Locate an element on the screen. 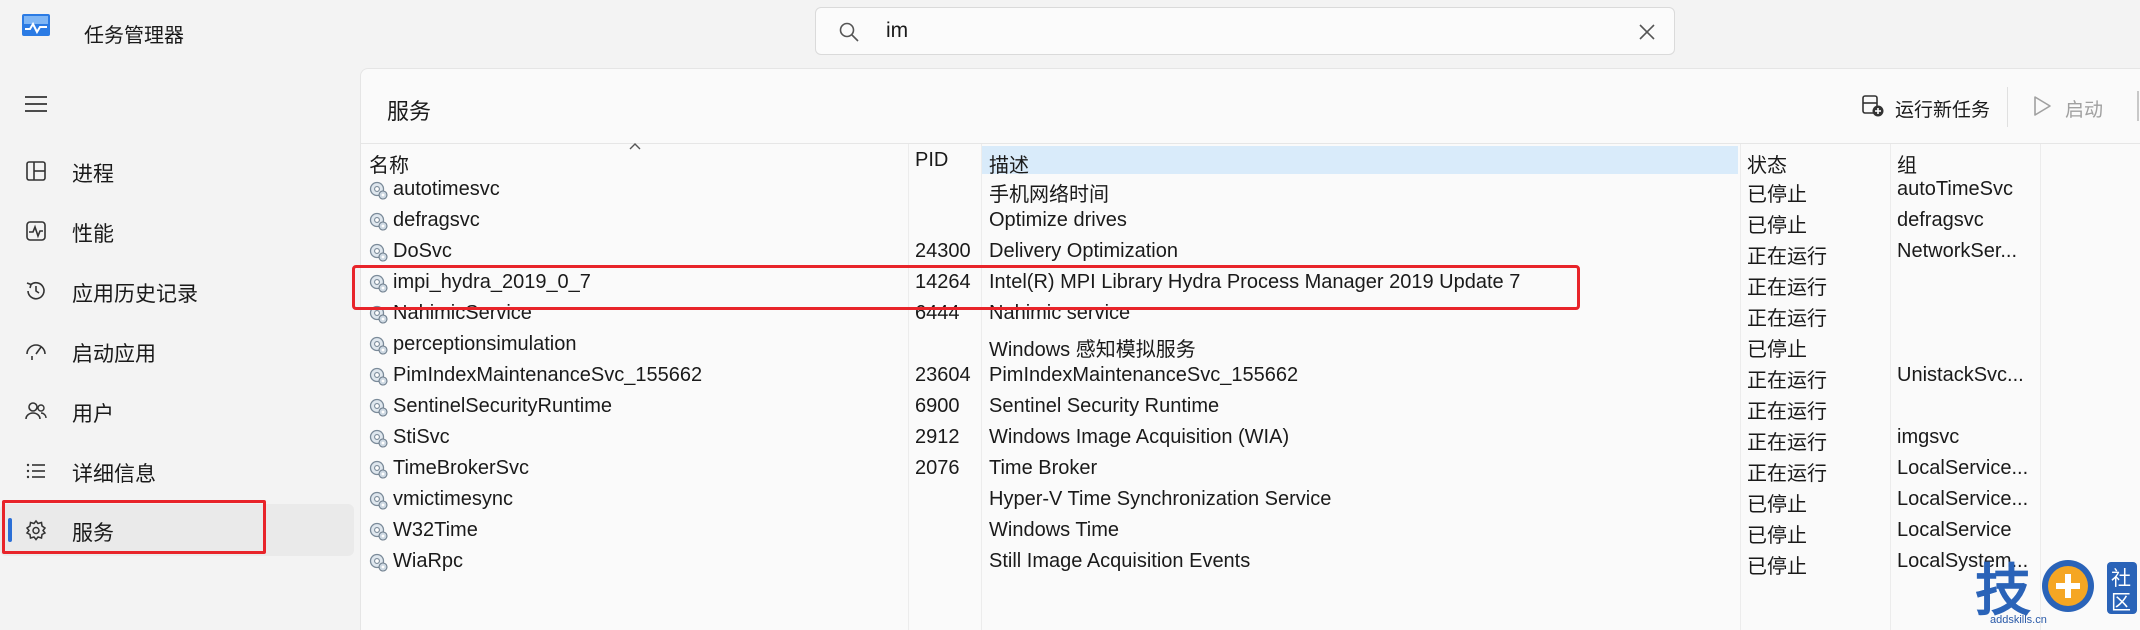 The height and width of the screenshot is (630, 2140). service-description-cell: Windows Image Acquisition (WIA) is located at coordinates (1139, 437).